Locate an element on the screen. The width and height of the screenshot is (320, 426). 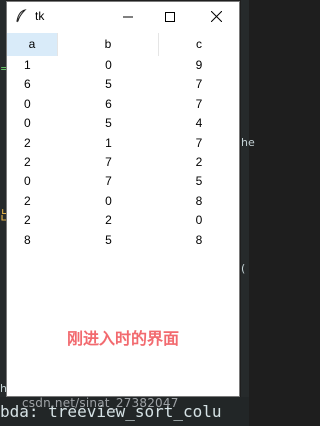
table-row: 6 5 7 is located at coordinates (123, 84).